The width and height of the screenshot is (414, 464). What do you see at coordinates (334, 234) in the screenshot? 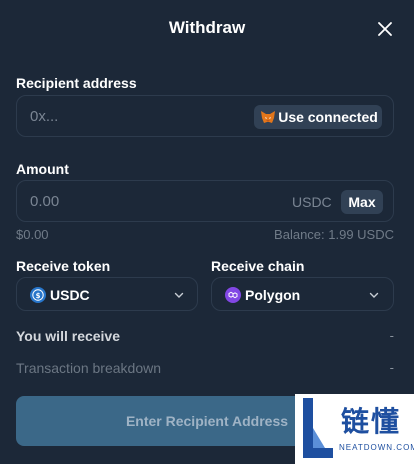
I see `balance-text: Balance: 1.99 USDC` at bounding box center [334, 234].